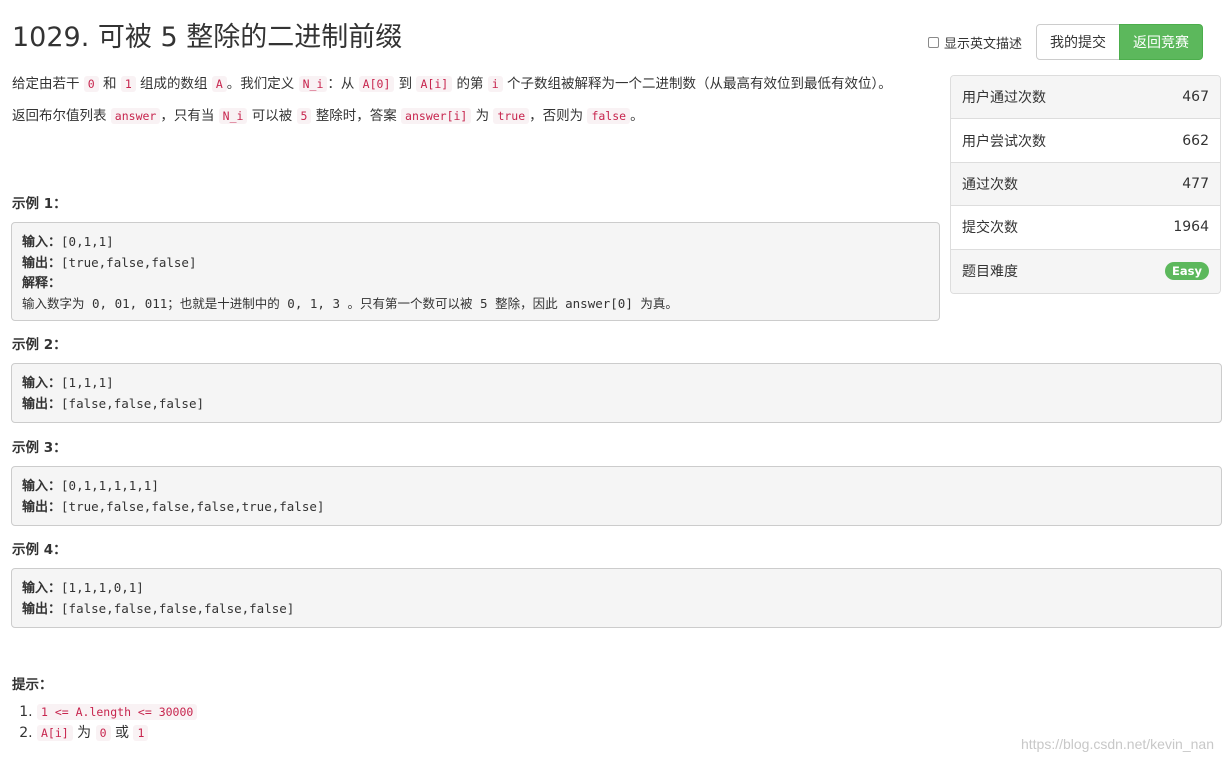 The image size is (1222, 762). I want to click on example-4-title: 示例 4：, so click(39, 550).